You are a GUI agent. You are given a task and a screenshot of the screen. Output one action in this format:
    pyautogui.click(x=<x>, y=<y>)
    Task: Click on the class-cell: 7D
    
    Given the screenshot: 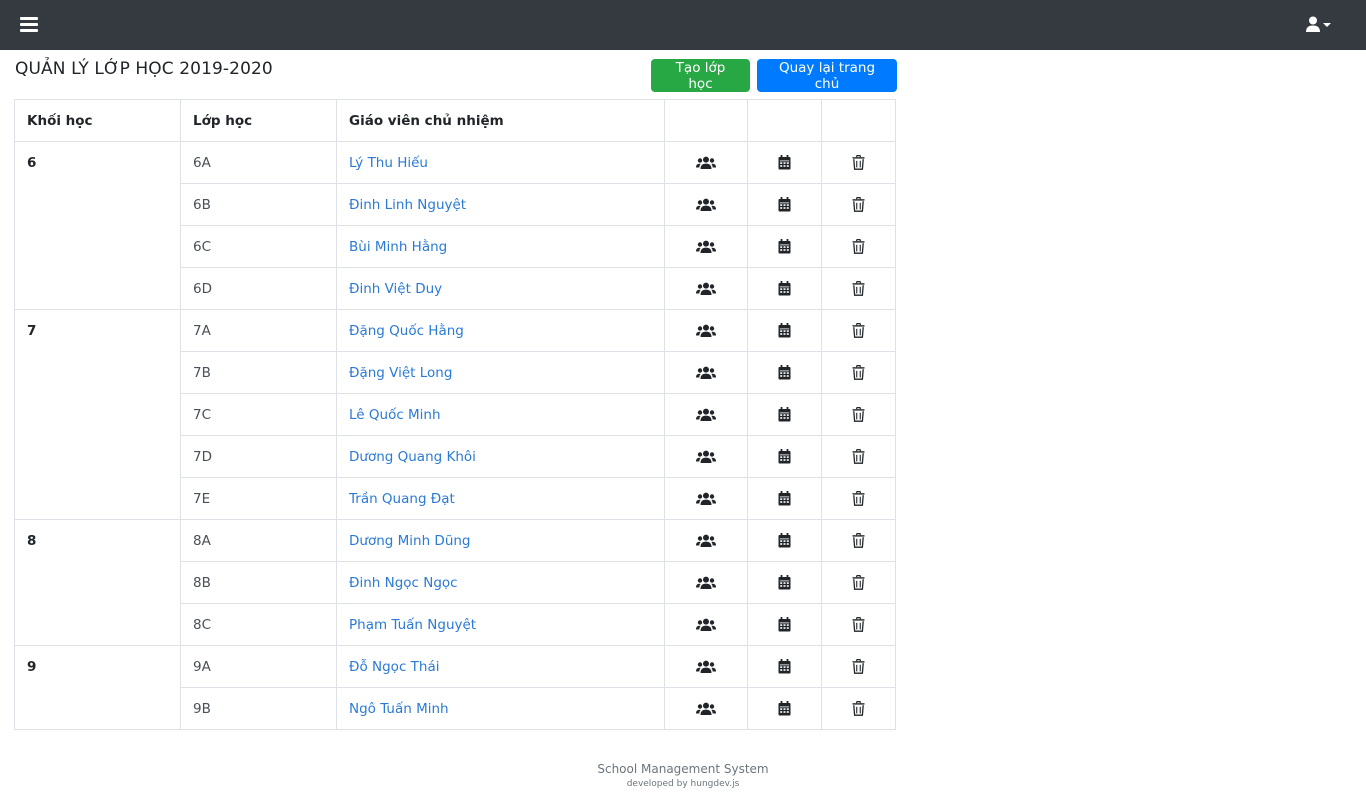 What is the action you would take?
    pyautogui.click(x=258, y=456)
    